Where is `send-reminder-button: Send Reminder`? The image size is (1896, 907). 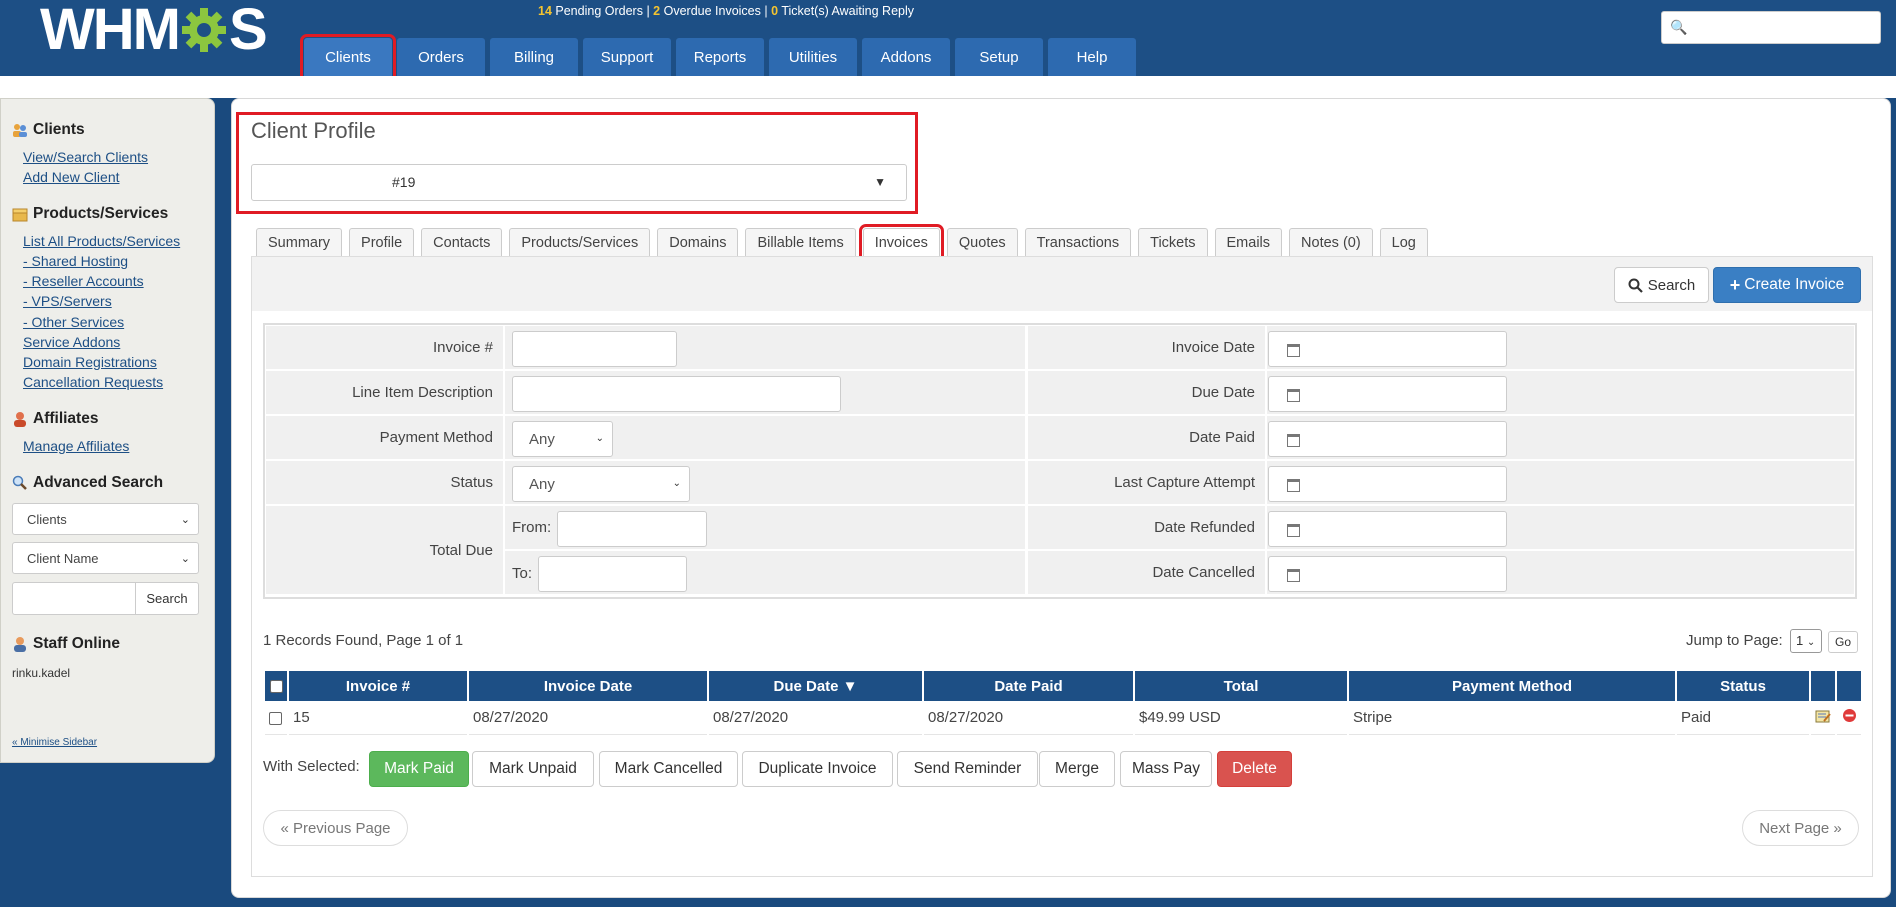 send-reminder-button: Send Reminder is located at coordinates (967, 769).